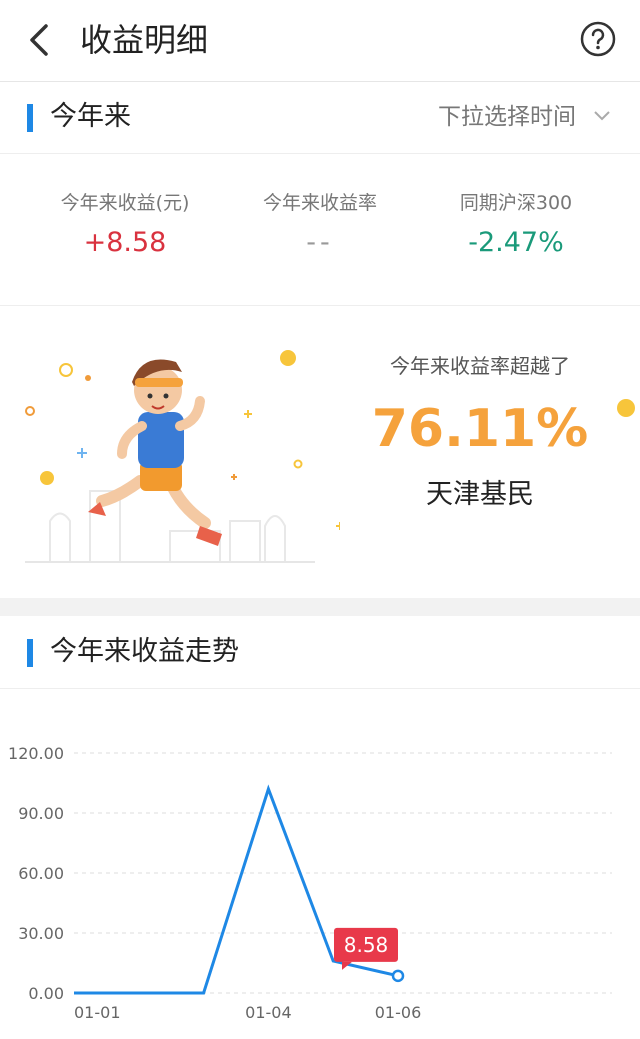 The width and height of the screenshot is (640, 1039). I want to click on section-trend-header: 今年来收益走势, so click(320, 653).